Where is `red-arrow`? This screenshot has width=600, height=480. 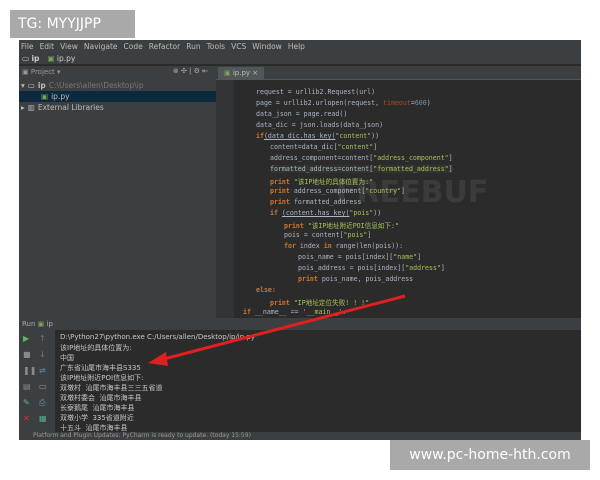
red-arrow is located at coordinates (277, 330).